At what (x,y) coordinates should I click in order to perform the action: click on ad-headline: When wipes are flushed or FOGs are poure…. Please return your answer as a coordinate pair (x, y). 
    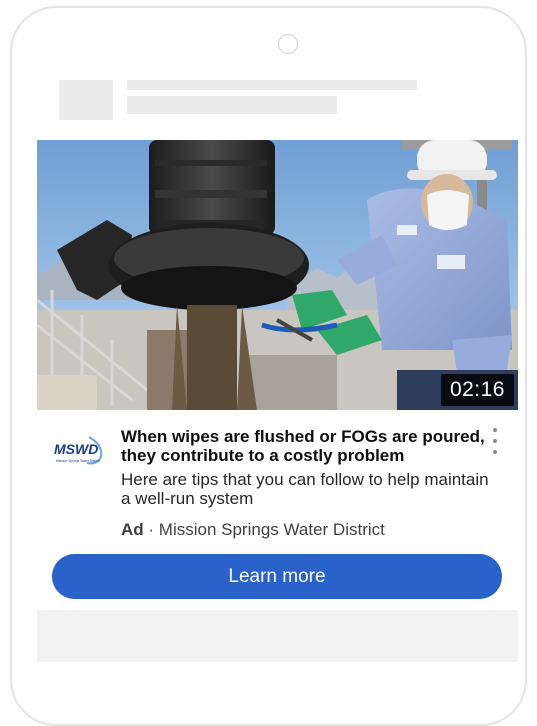
    Looking at the image, I should click on (306, 446).